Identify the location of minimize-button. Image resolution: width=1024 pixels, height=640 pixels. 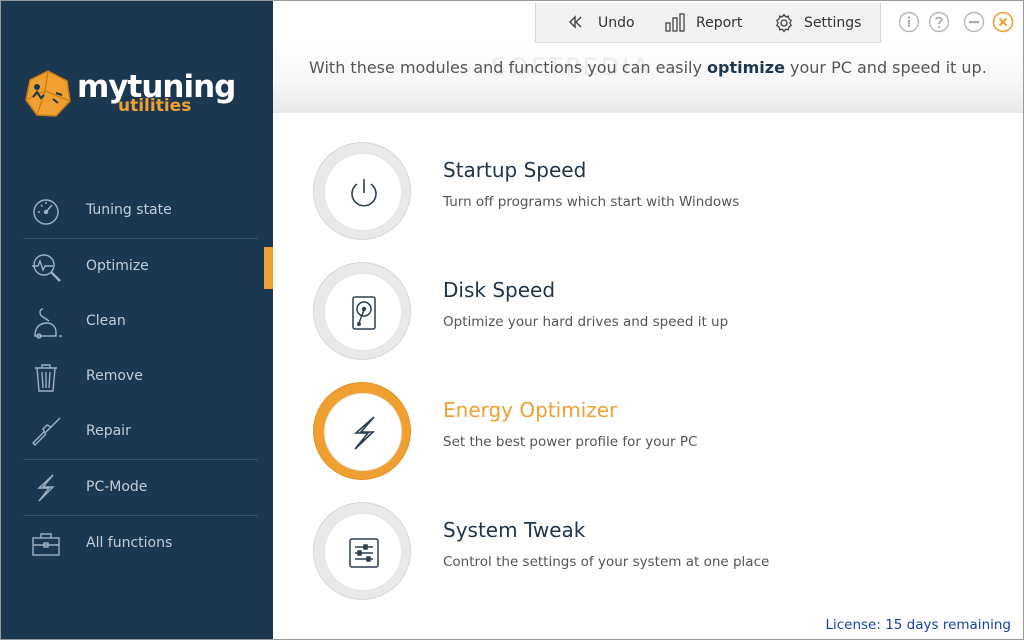
(974, 22).